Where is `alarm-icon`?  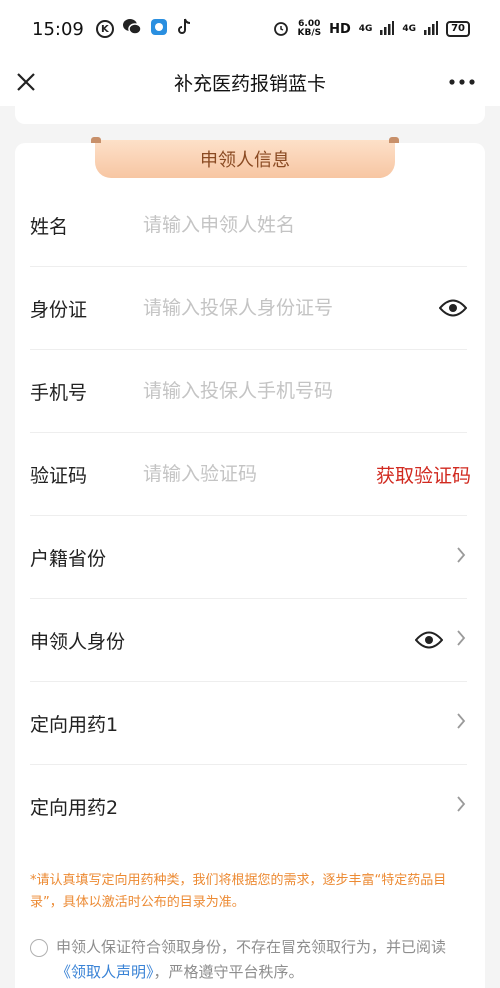
alarm-icon is located at coordinates (281, 29).